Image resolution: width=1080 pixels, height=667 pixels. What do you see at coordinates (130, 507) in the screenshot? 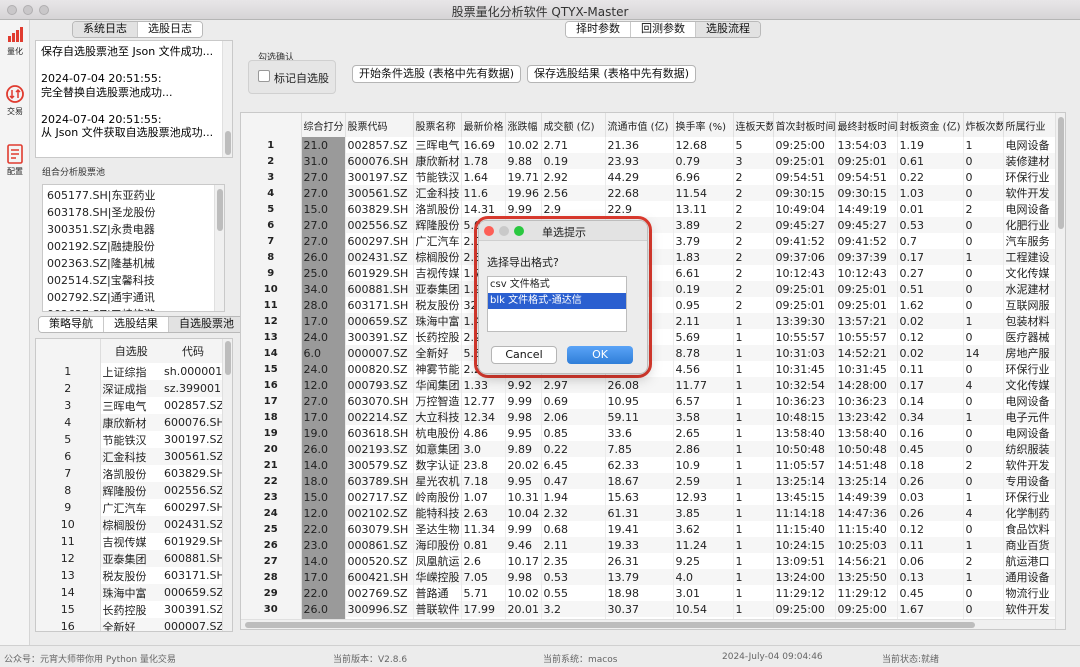
I see `watchlist-row: 9 广汇汽车 600297.SH` at bounding box center [130, 507].